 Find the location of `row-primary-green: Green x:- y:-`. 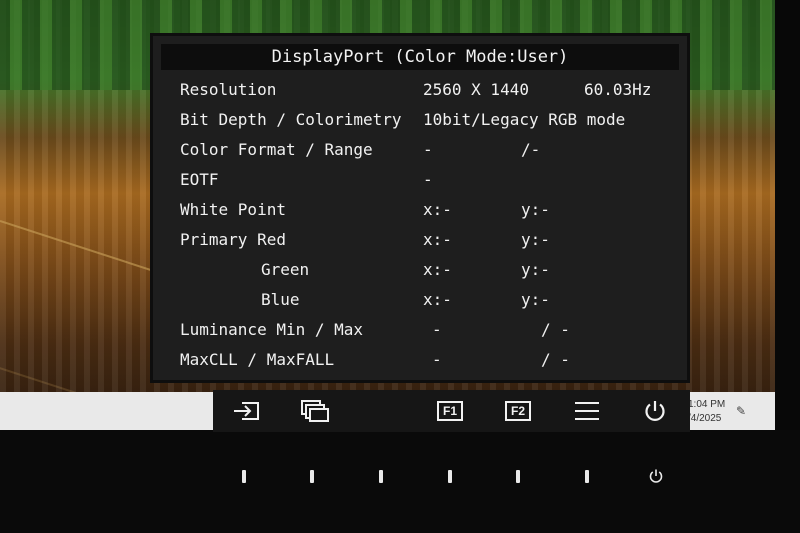

row-primary-green: Green x:- y:- is located at coordinates (423, 270).